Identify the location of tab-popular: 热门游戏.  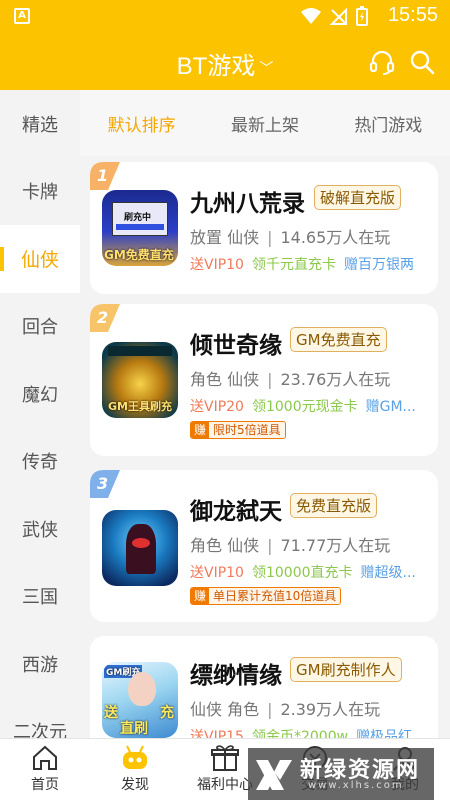
(388, 123).